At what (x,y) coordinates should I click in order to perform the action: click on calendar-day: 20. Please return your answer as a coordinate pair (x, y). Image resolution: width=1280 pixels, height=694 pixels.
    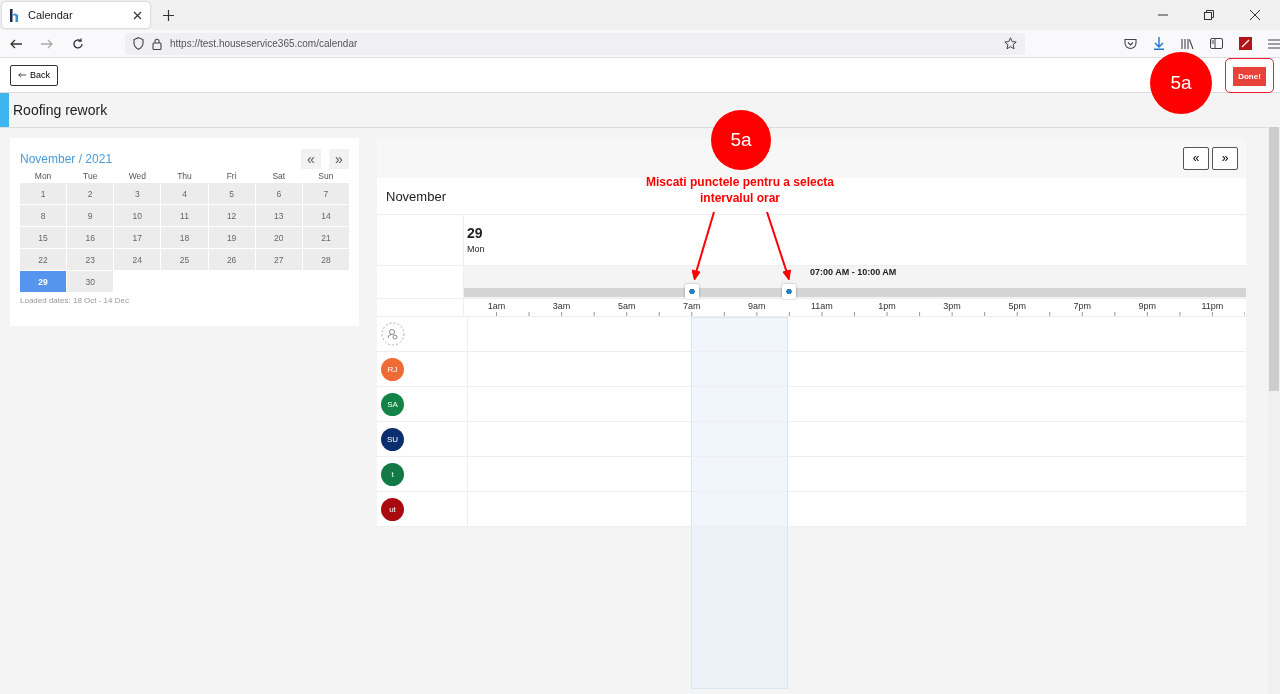
    Looking at the image, I should click on (278, 237).